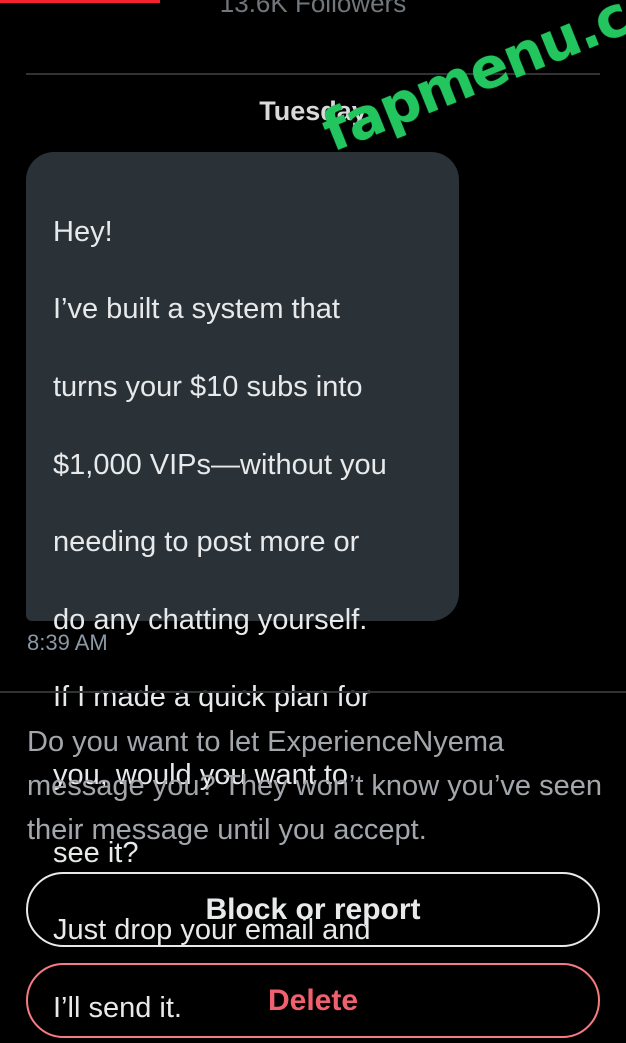 The width and height of the screenshot is (626, 1043). What do you see at coordinates (220, 464) in the screenshot?
I see `message-line: $1,000 VIPs—without you` at bounding box center [220, 464].